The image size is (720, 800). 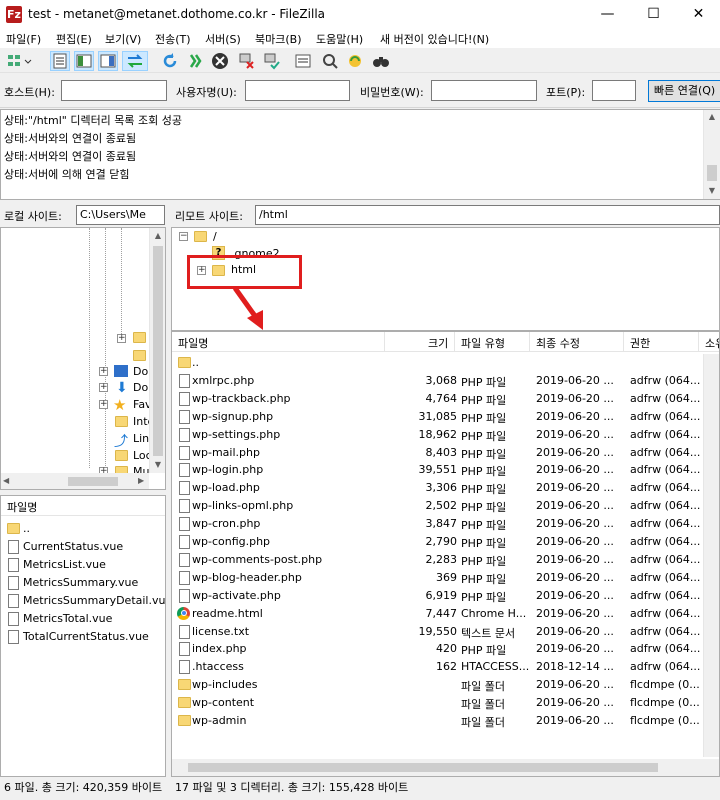 I want to click on process-queue-button, so click(x=196, y=61).